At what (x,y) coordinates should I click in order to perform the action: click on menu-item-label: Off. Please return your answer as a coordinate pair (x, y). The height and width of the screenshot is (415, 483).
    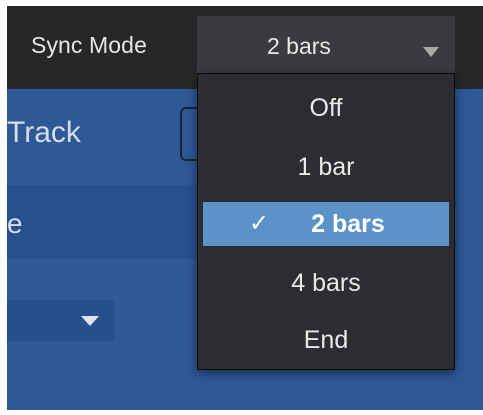
    Looking at the image, I should click on (326, 108).